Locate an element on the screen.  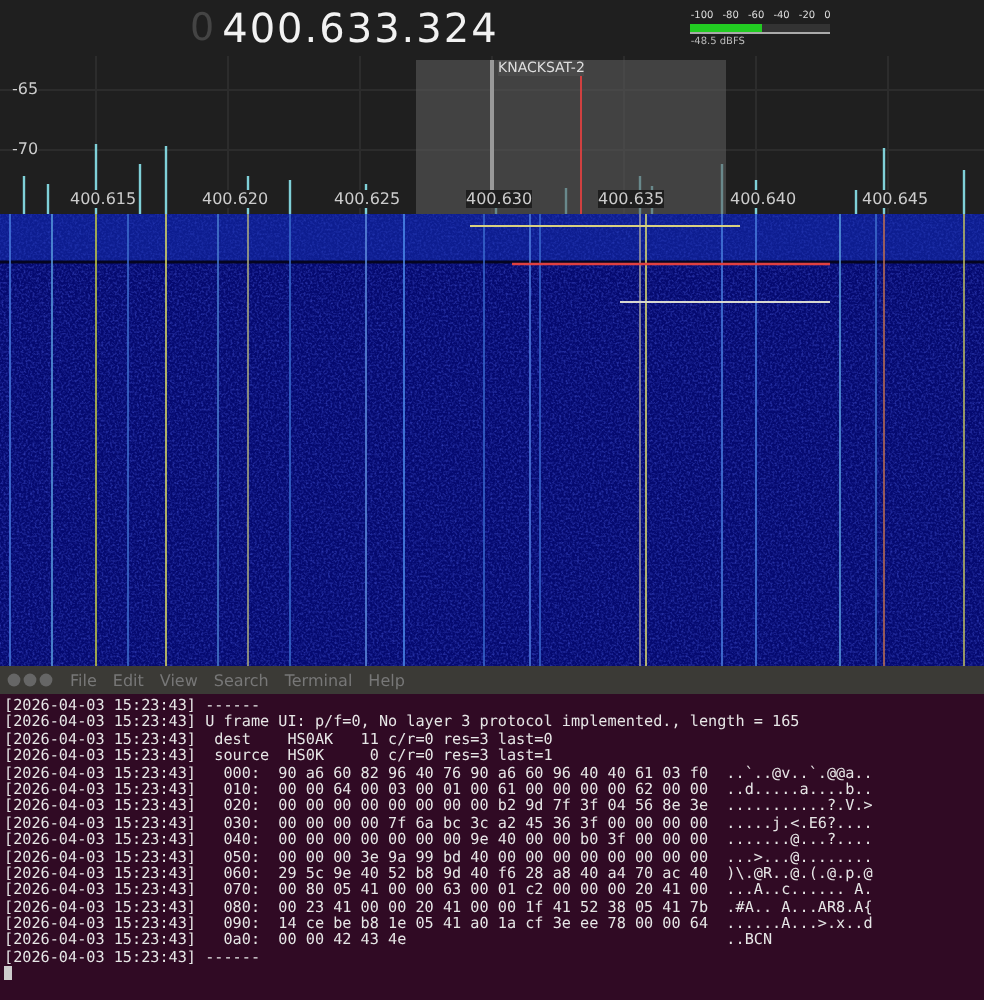
channel-marker-line is located at coordinates (492, 126).